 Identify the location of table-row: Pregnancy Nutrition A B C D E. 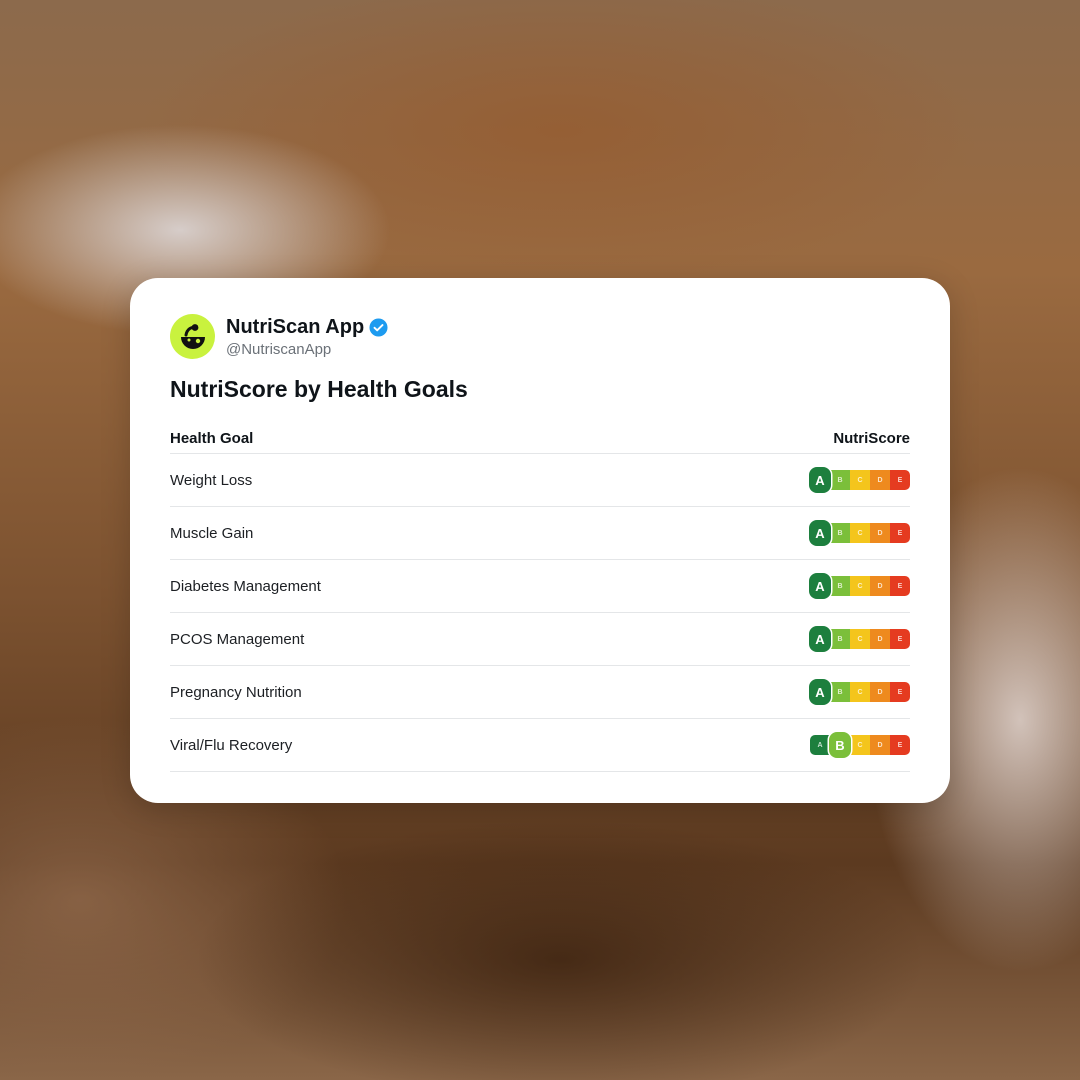
(540, 692).